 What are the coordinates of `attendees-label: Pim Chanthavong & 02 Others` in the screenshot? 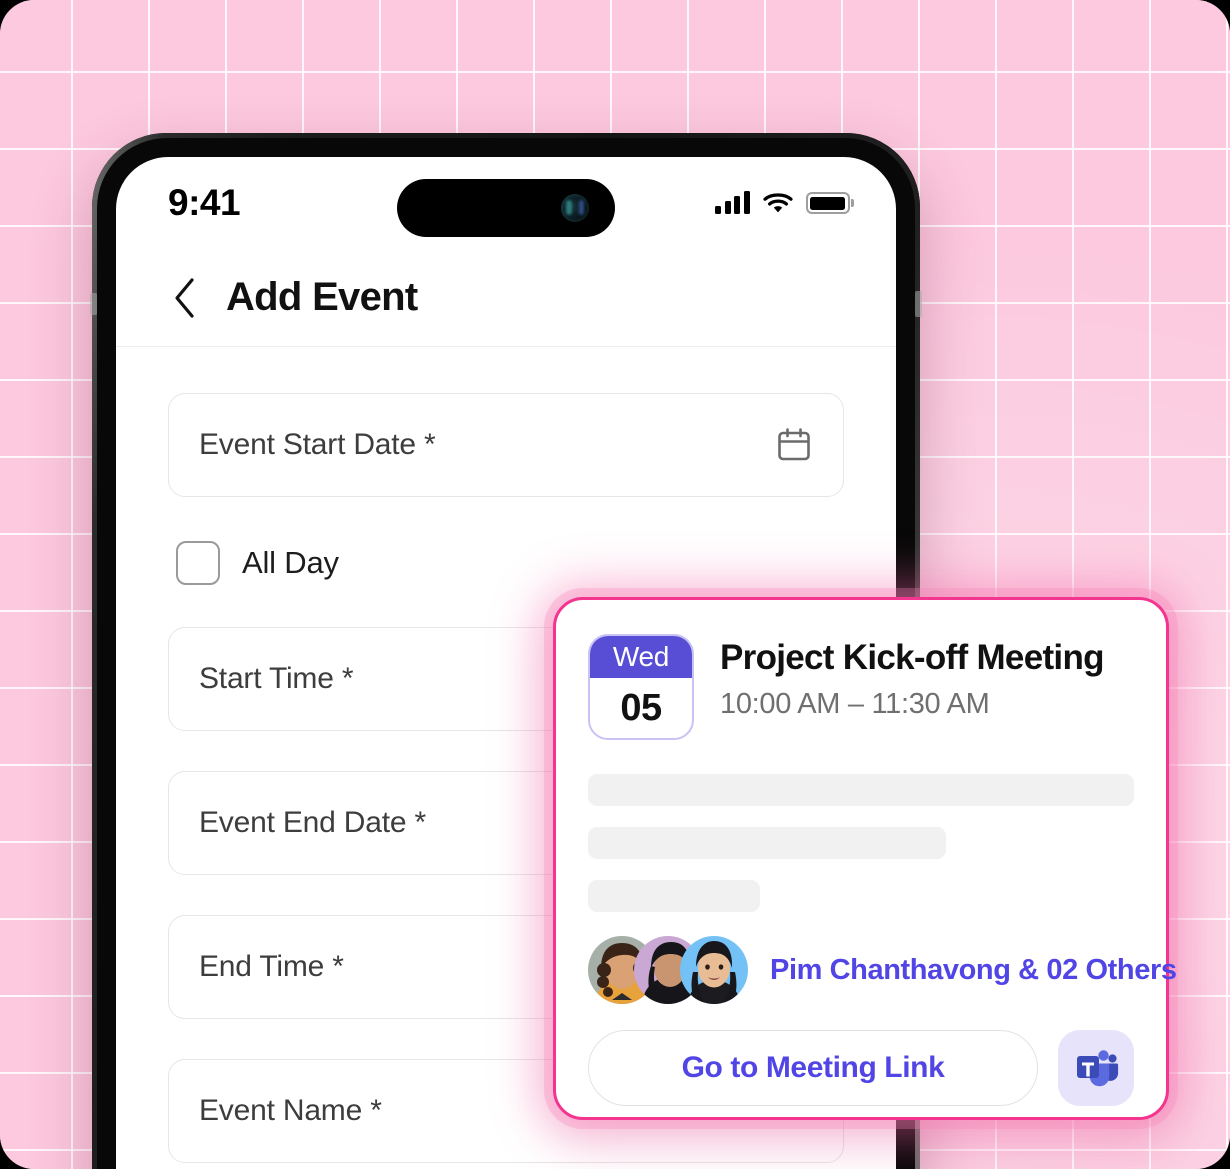 It's located at (973, 970).